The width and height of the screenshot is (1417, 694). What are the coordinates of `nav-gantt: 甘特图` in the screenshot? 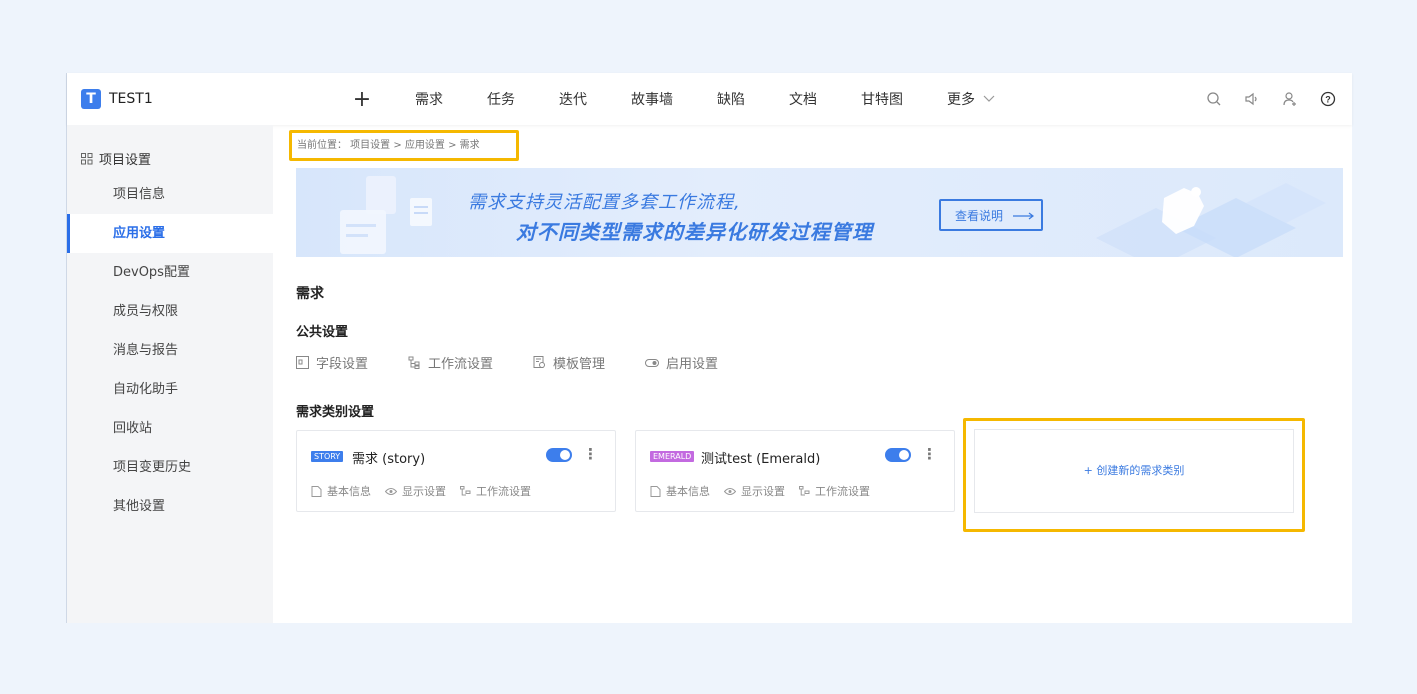 It's located at (882, 99).